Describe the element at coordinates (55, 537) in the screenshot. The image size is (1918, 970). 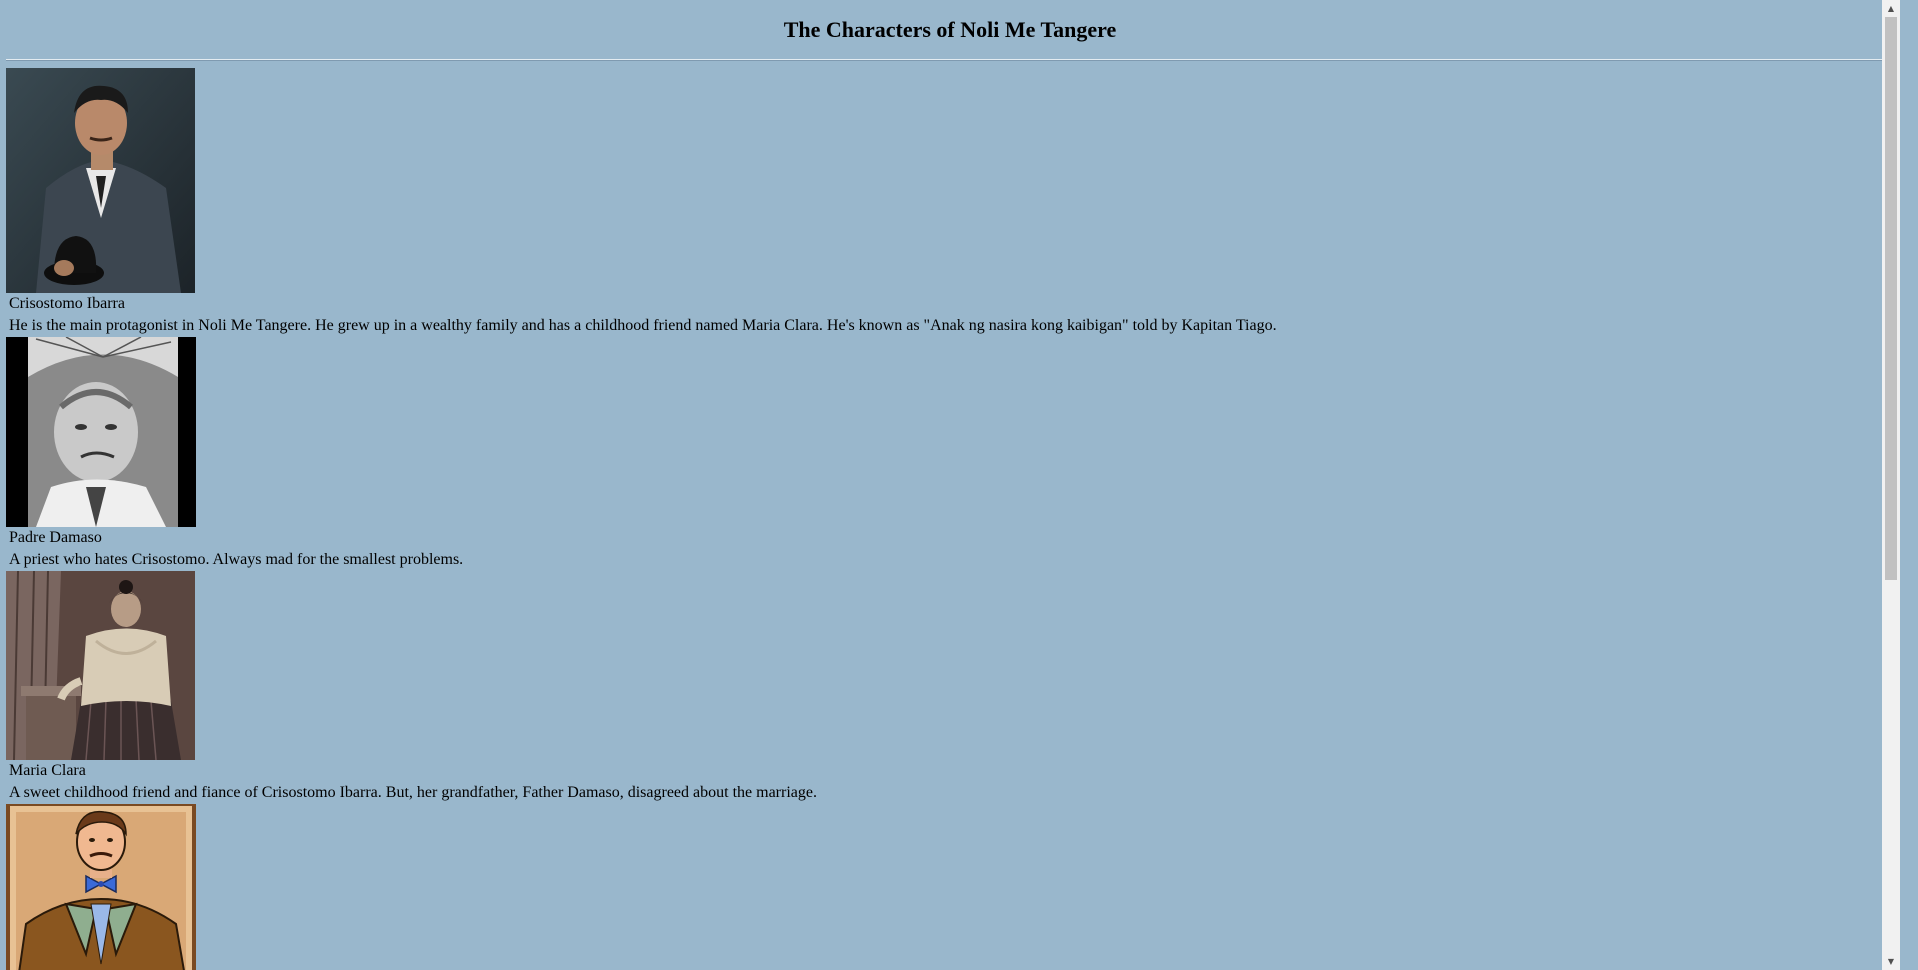
I see `character-name: Padre Damaso` at that location.